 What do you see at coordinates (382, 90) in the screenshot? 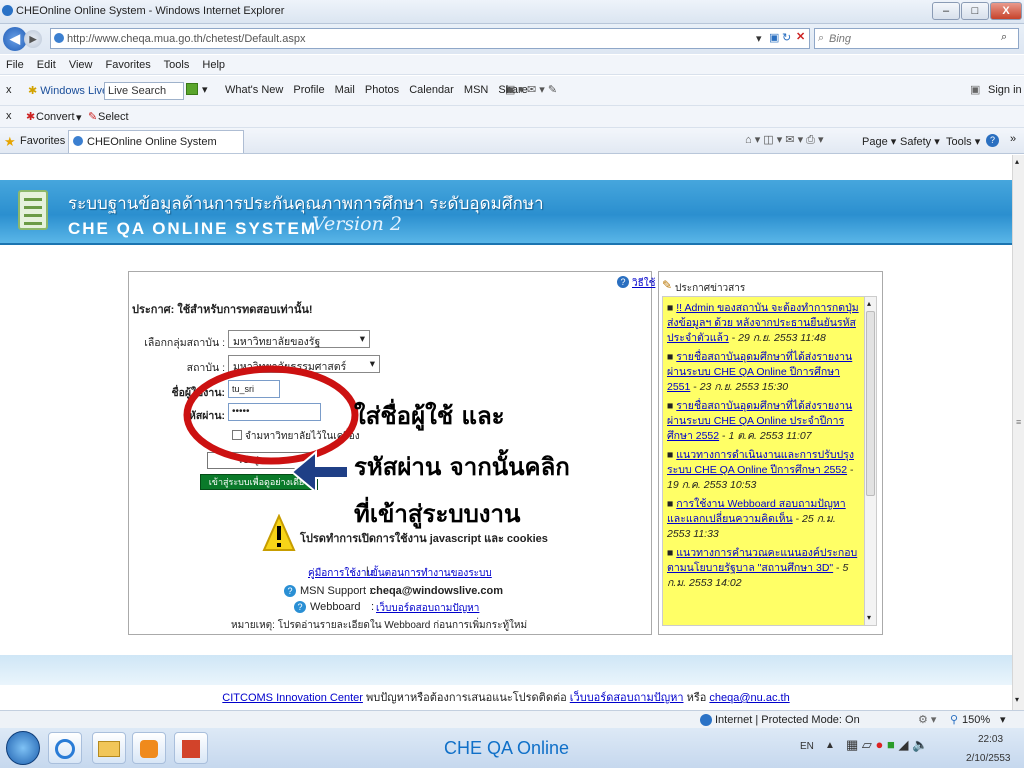
I see `link-photos: Photos` at bounding box center [382, 90].